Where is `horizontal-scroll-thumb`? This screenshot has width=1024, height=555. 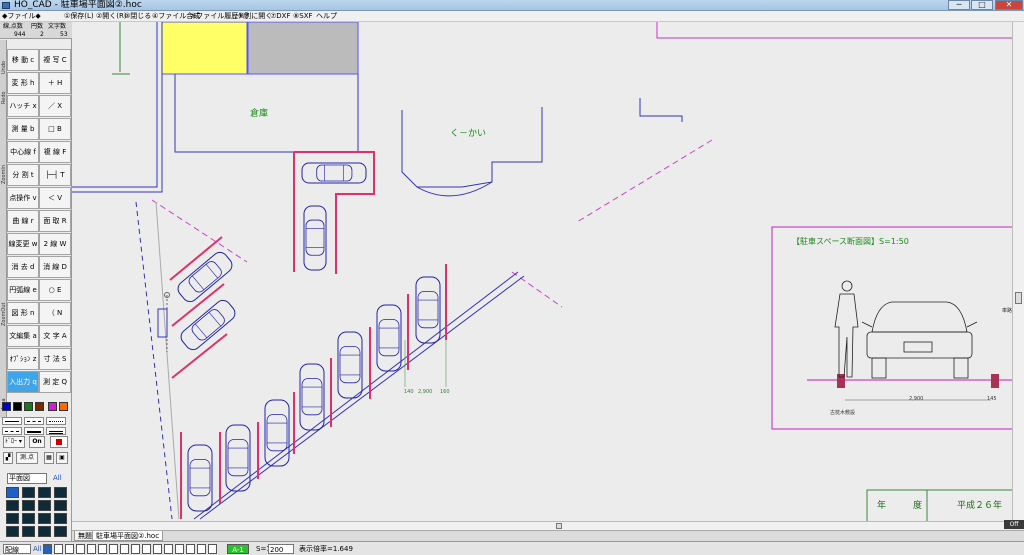 horizontal-scroll-thumb is located at coordinates (559, 526).